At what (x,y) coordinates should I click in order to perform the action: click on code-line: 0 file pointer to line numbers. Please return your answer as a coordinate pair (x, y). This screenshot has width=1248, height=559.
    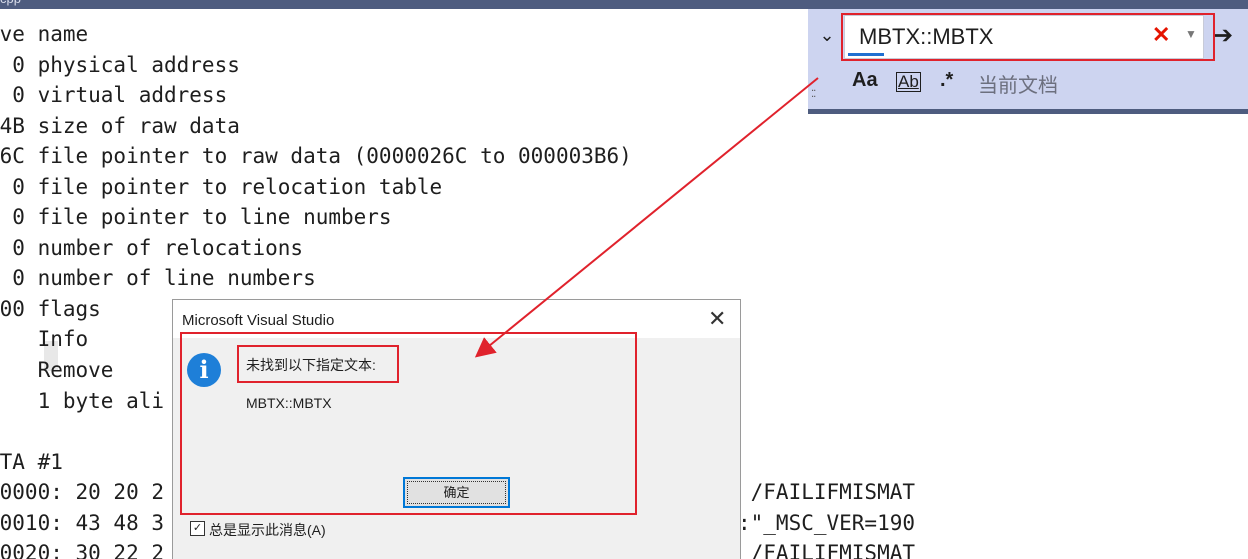
    Looking at the image, I should click on (196, 217).